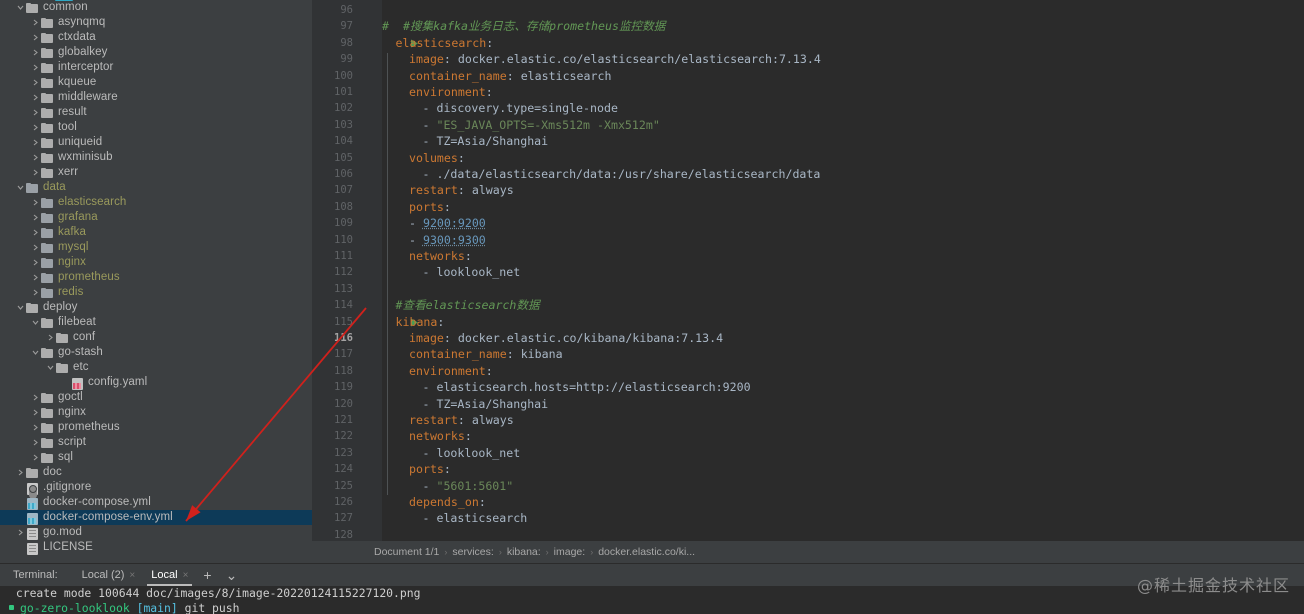 Image resolution: width=1304 pixels, height=614 pixels. What do you see at coordinates (207, 575) in the screenshot?
I see `add-terminal-tab-button: +` at bounding box center [207, 575].